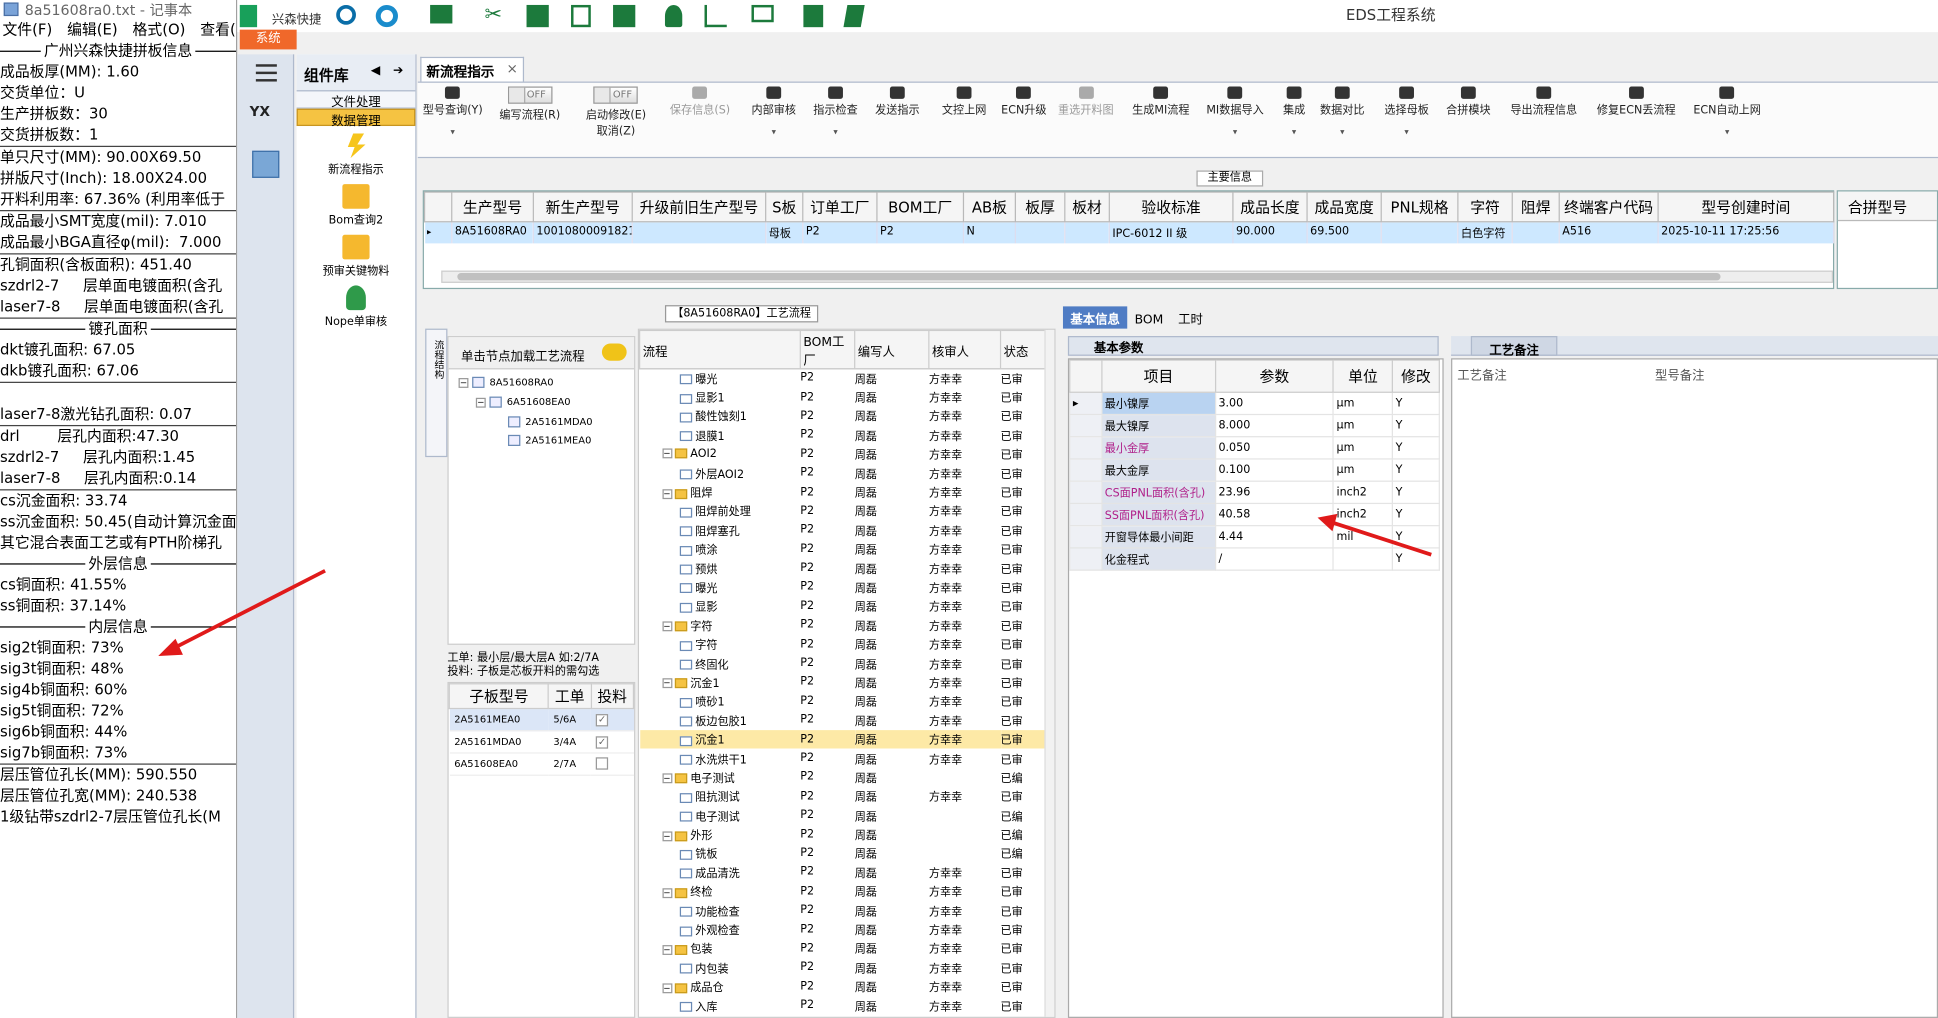  I want to click on vertical-scrollbar, so click(1049, 673).